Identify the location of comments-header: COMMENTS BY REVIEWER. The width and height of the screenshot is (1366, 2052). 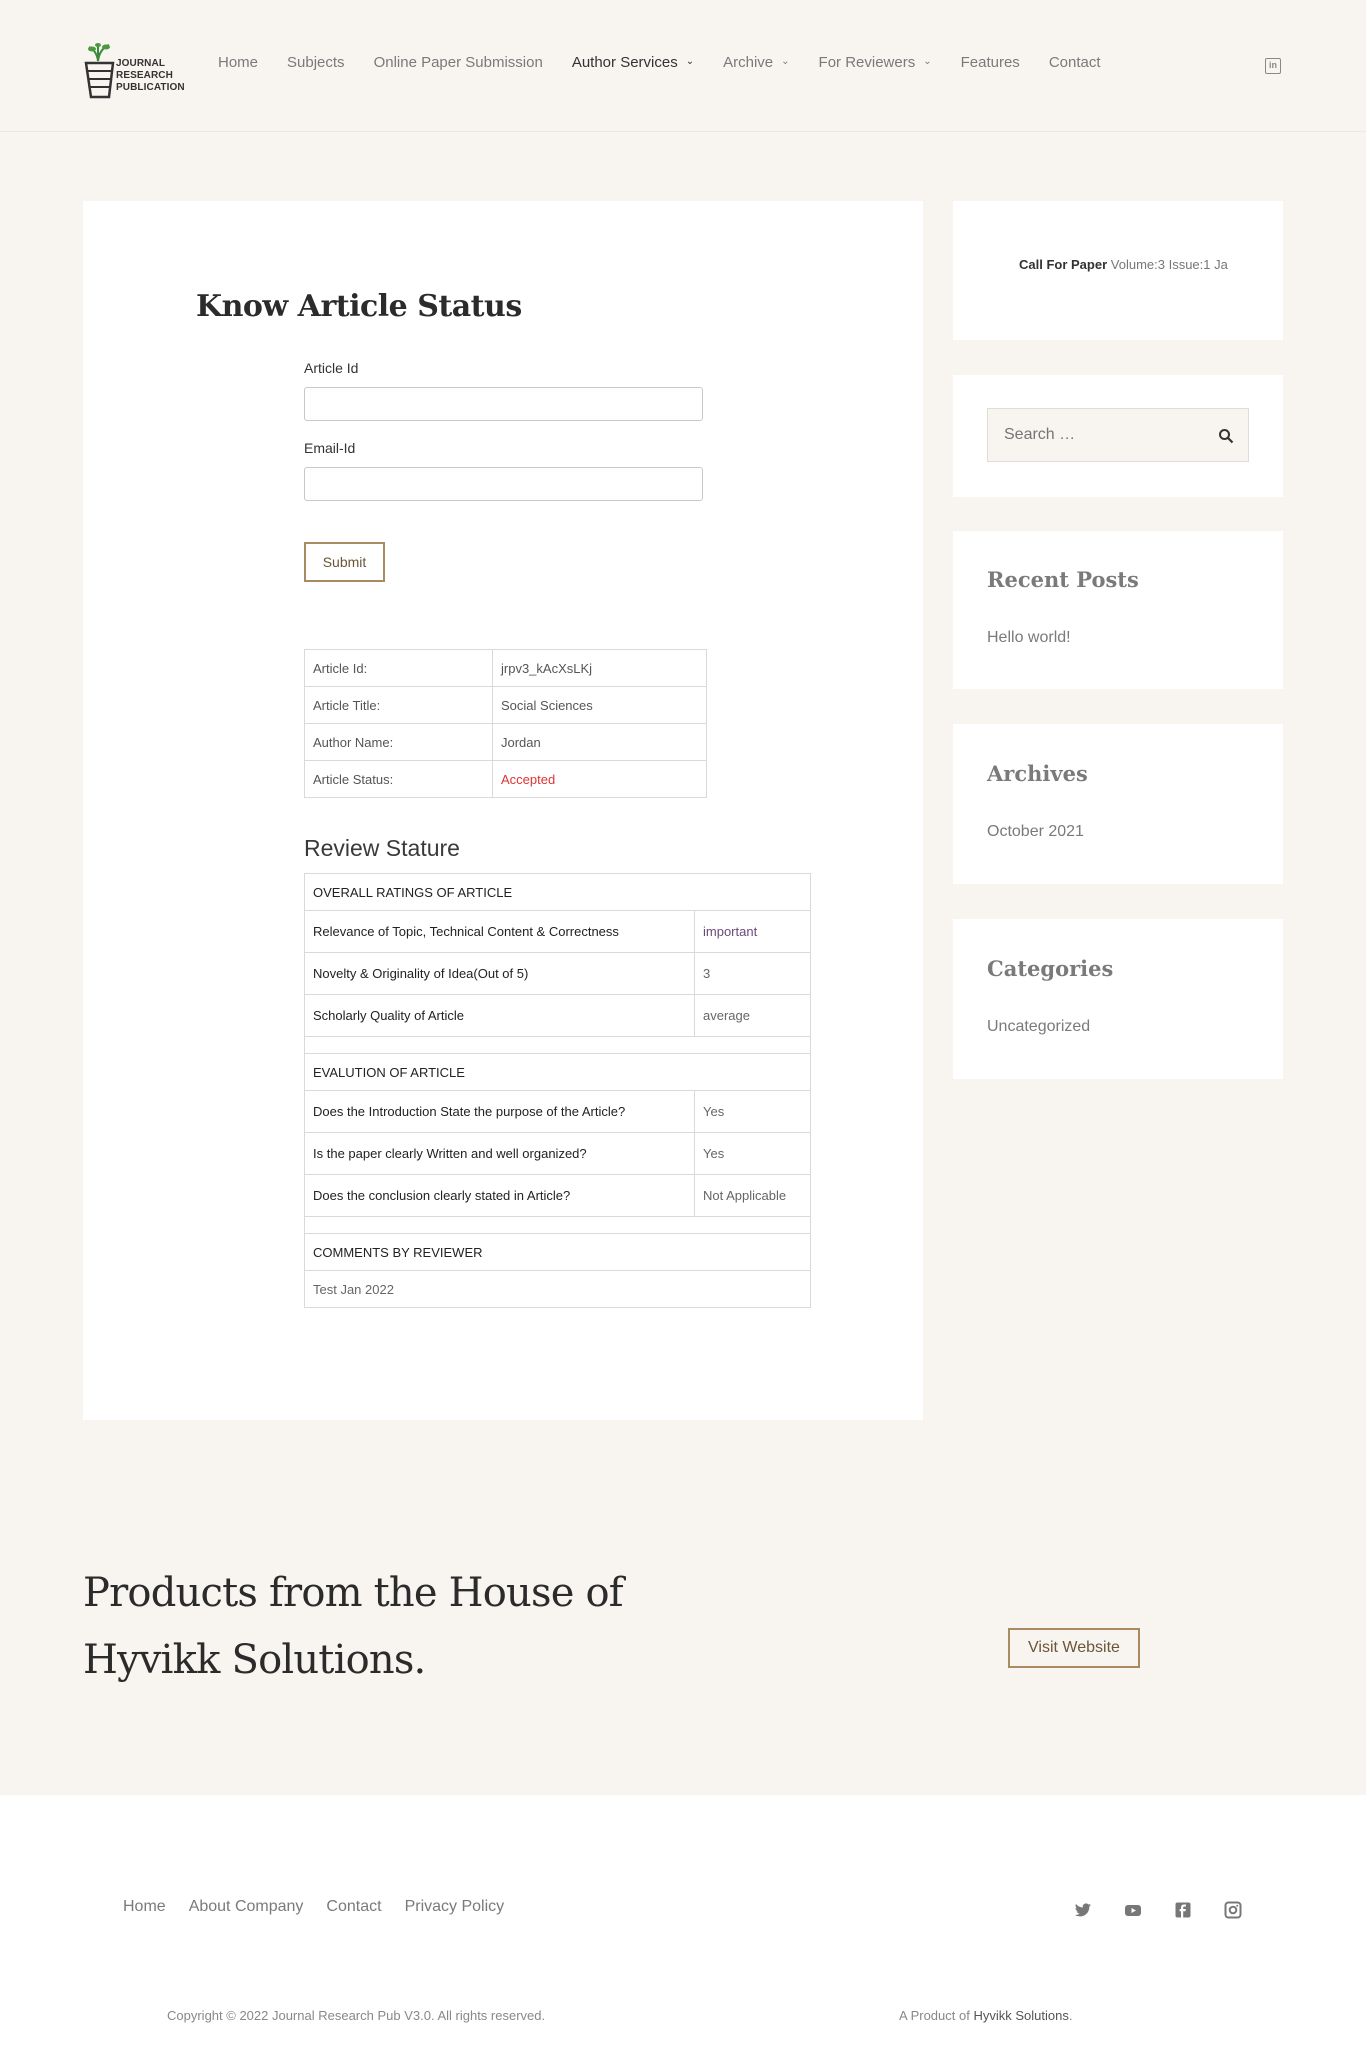
(557, 1252).